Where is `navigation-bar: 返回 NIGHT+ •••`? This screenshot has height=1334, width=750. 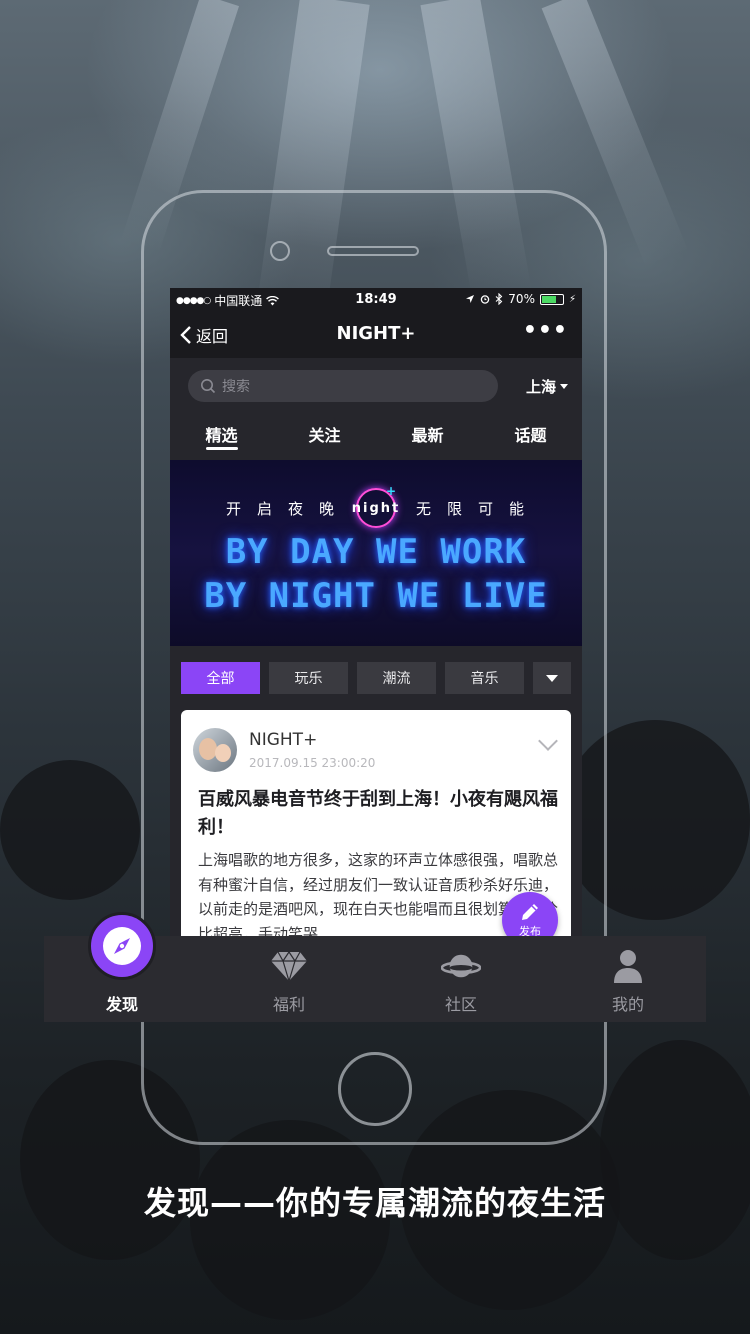 navigation-bar: 返回 NIGHT+ ••• is located at coordinates (376, 334).